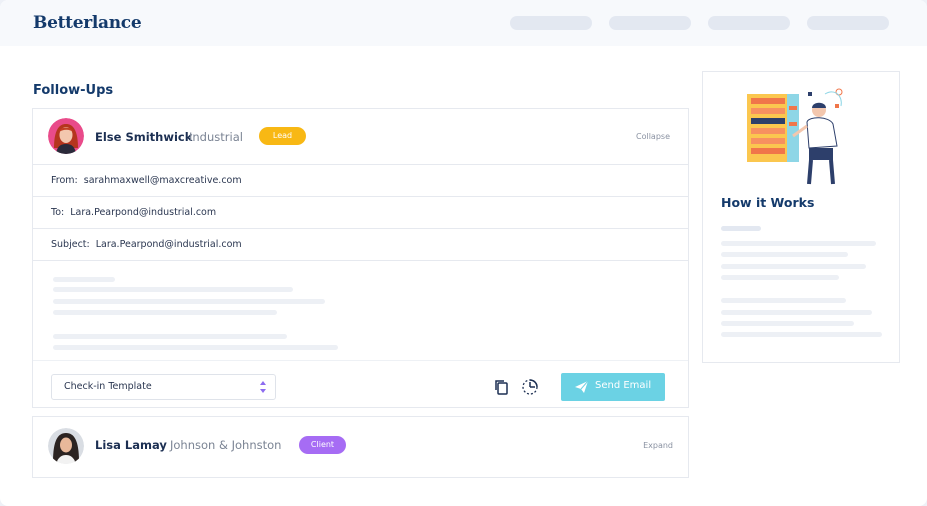 The image size is (927, 506). I want to click on expand-link: Expand, so click(658, 445).